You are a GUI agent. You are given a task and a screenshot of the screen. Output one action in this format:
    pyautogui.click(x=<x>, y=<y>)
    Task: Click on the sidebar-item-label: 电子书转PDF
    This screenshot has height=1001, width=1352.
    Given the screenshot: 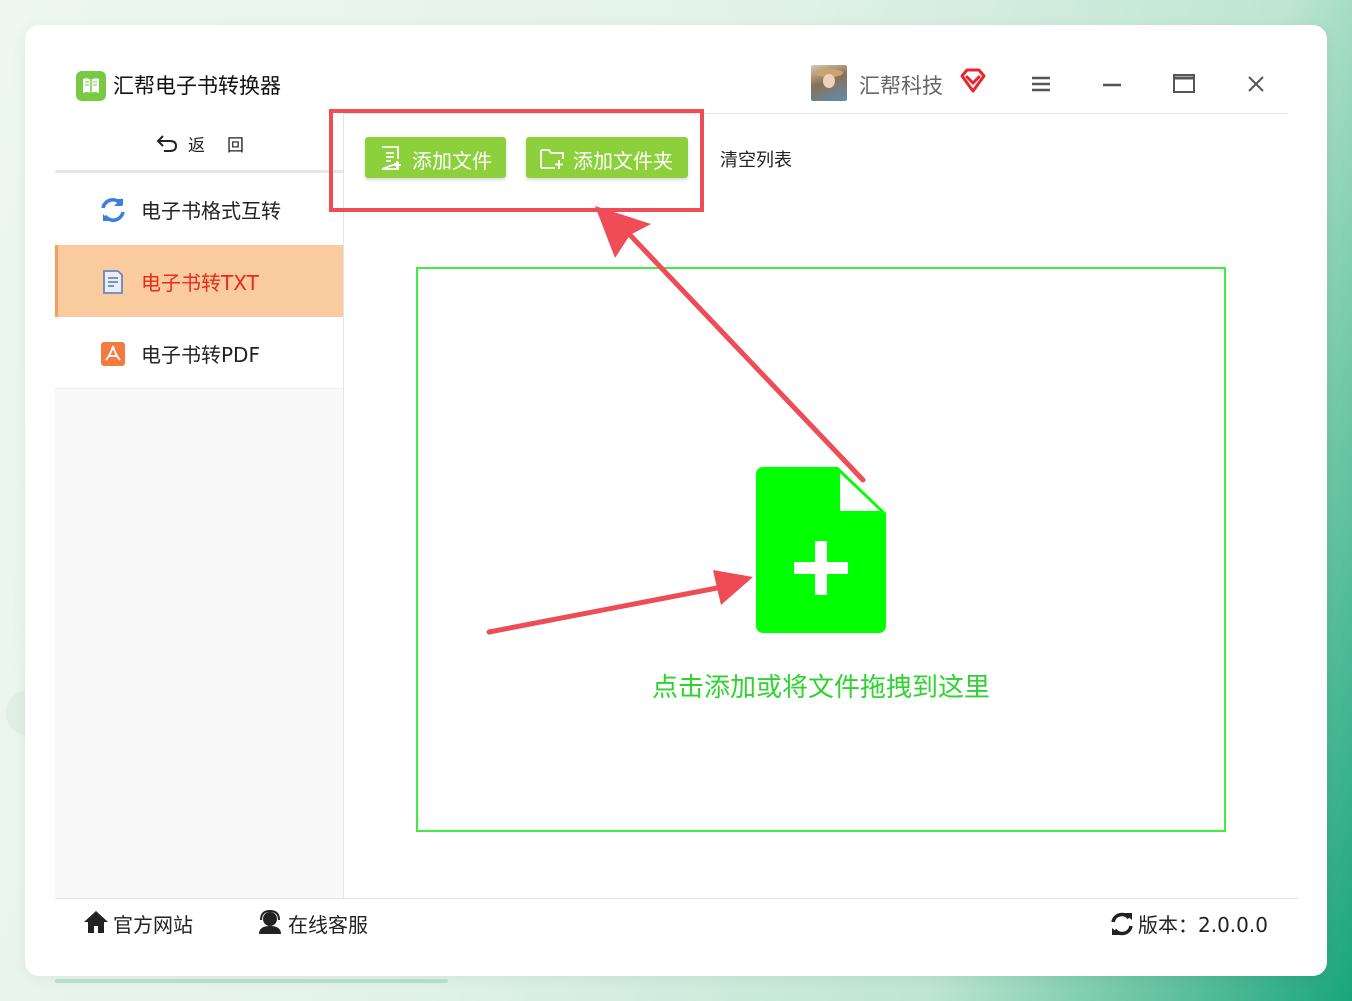 What is the action you would take?
    pyautogui.click(x=200, y=355)
    